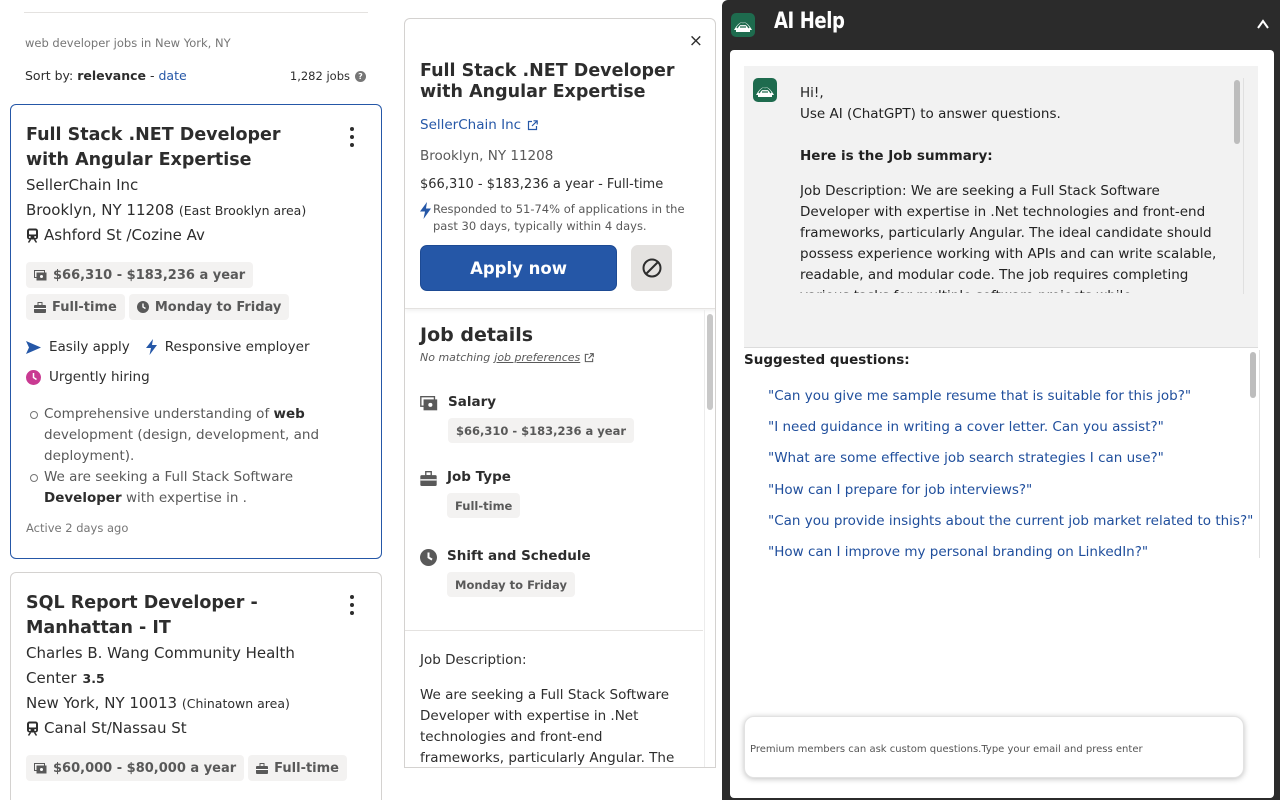 This screenshot has height=800, width=1280. Describe the element at coordinates (111, 75) in the screenshot. I see `sort-relevance: relevance` at that location.